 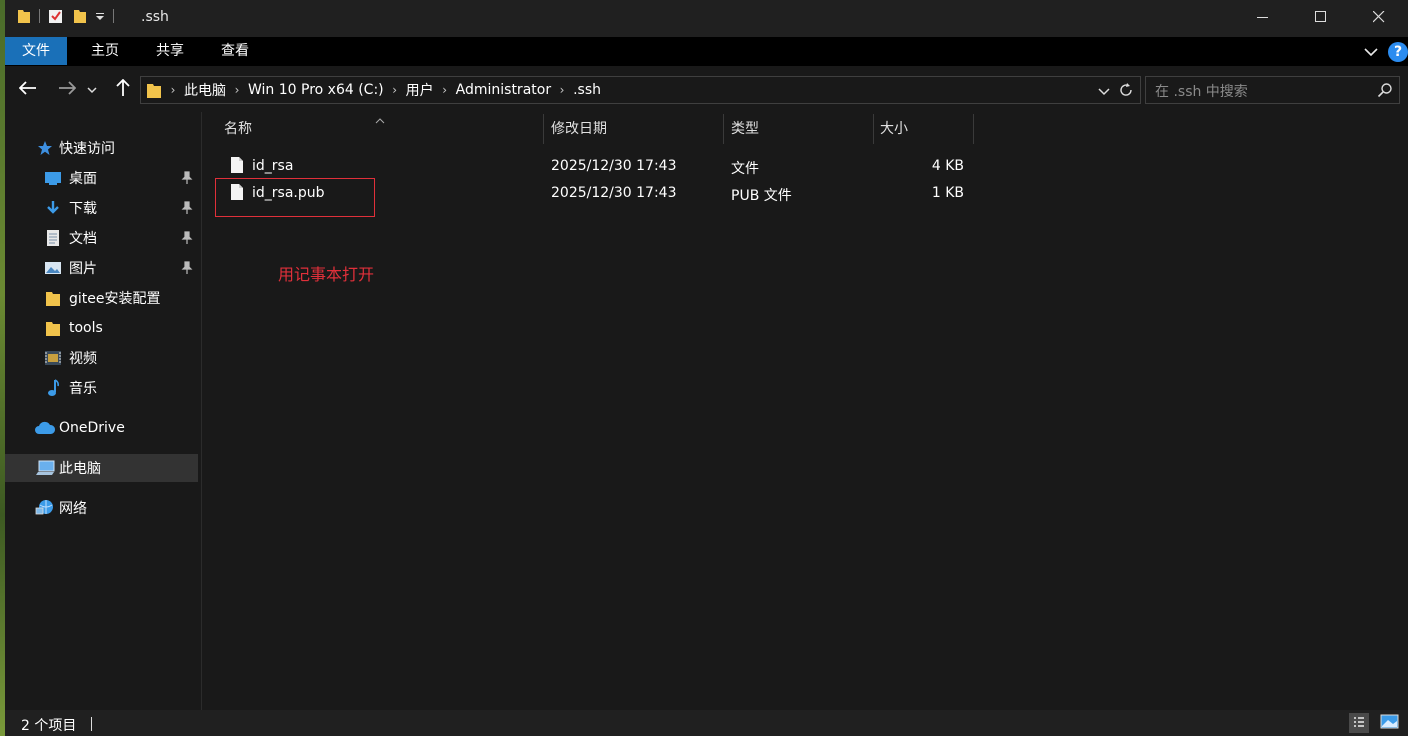 I want to click on column-header-name: 名称, so click(x=238, y=128).